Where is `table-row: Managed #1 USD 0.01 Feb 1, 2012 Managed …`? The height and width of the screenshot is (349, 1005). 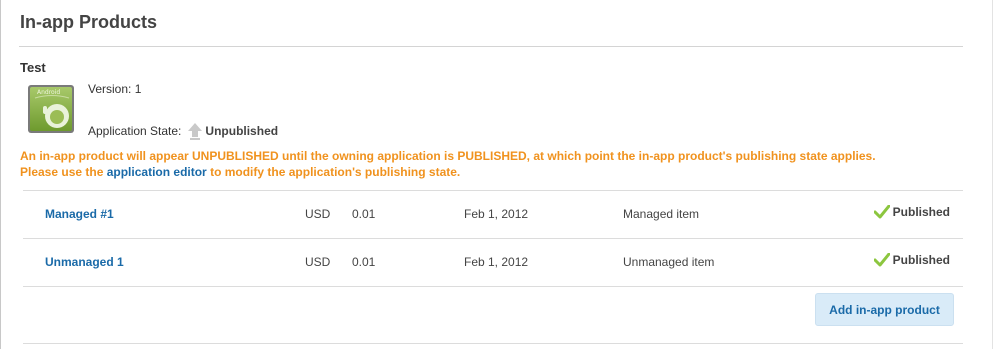 table-row: Managed #1 USD 0.01 Feb 1, 2012 Managed … is located at coordinates (493, 215).